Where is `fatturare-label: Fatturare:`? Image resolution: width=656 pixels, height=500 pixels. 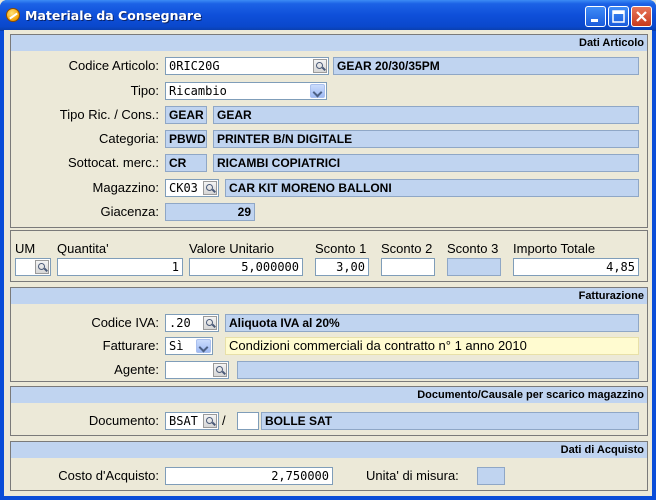
fatturare-label: Fatturare: is located at coordinates (130, 345).